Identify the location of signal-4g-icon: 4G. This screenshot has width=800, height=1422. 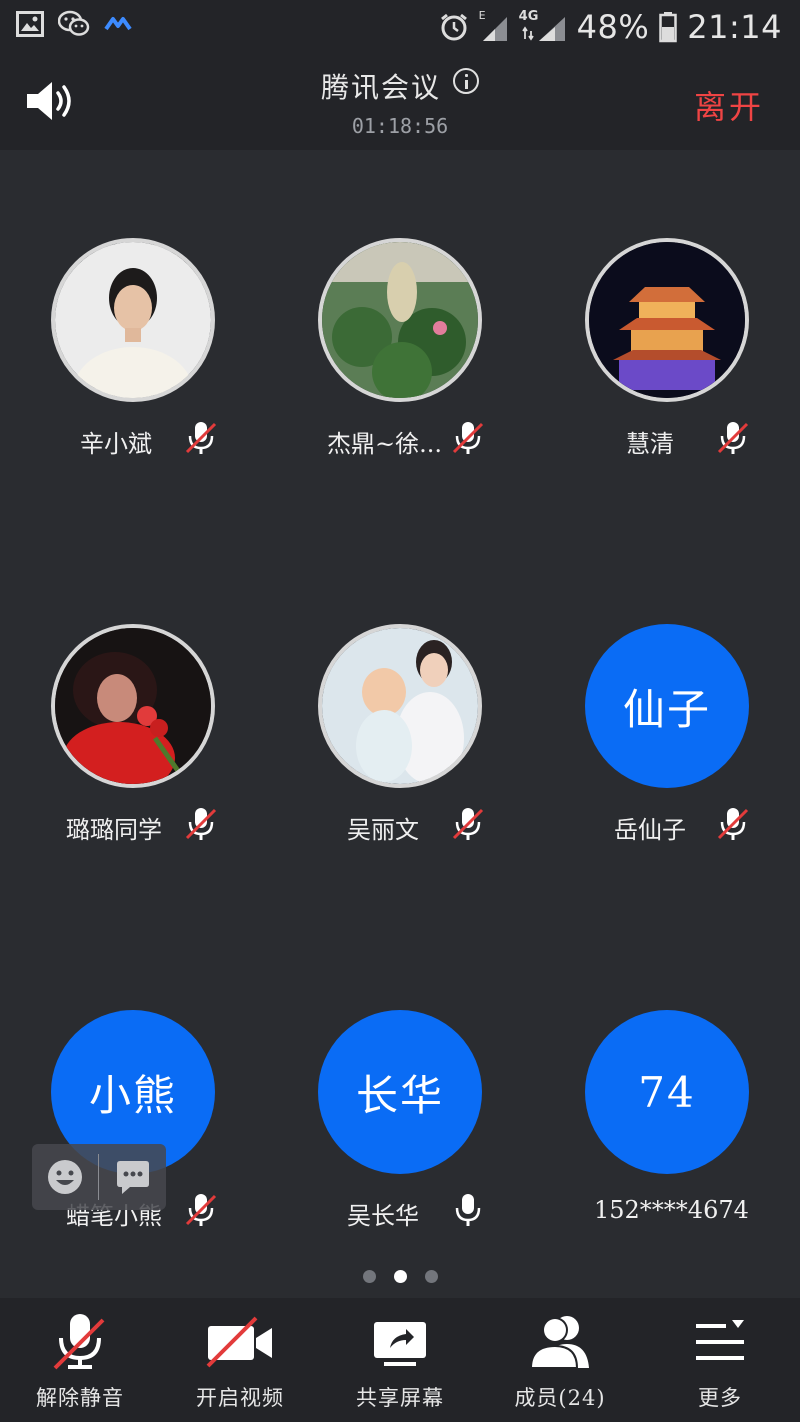
(543, 26).